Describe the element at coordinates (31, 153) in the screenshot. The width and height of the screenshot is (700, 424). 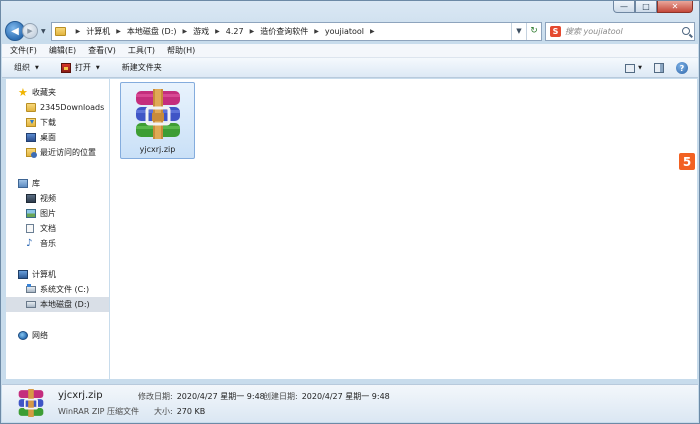
I see `recent-places-icon` at that location.